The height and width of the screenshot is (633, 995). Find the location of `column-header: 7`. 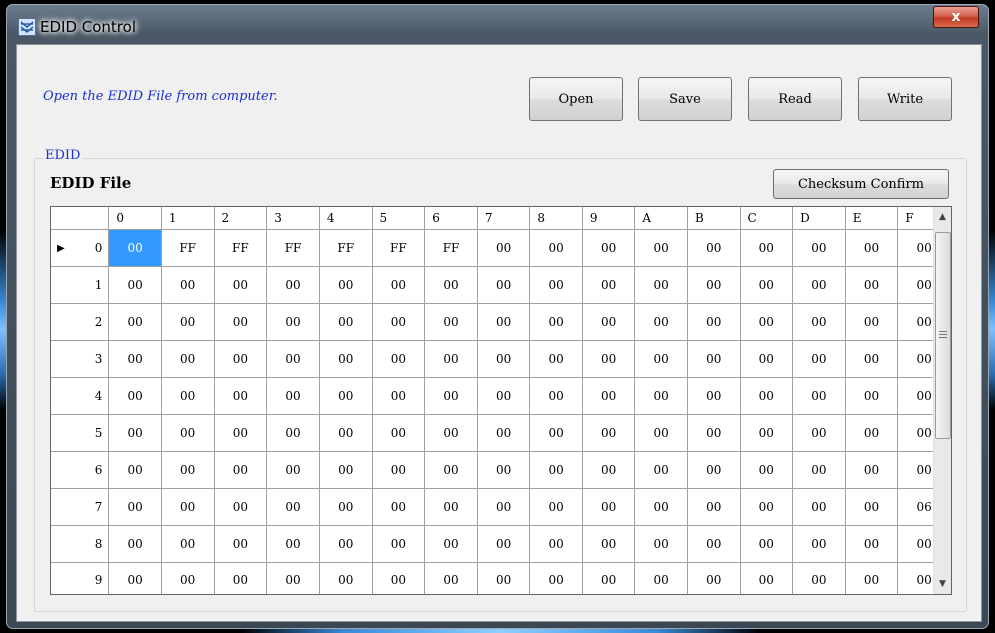

column-header: 7 is located at coordinates (503, 218).